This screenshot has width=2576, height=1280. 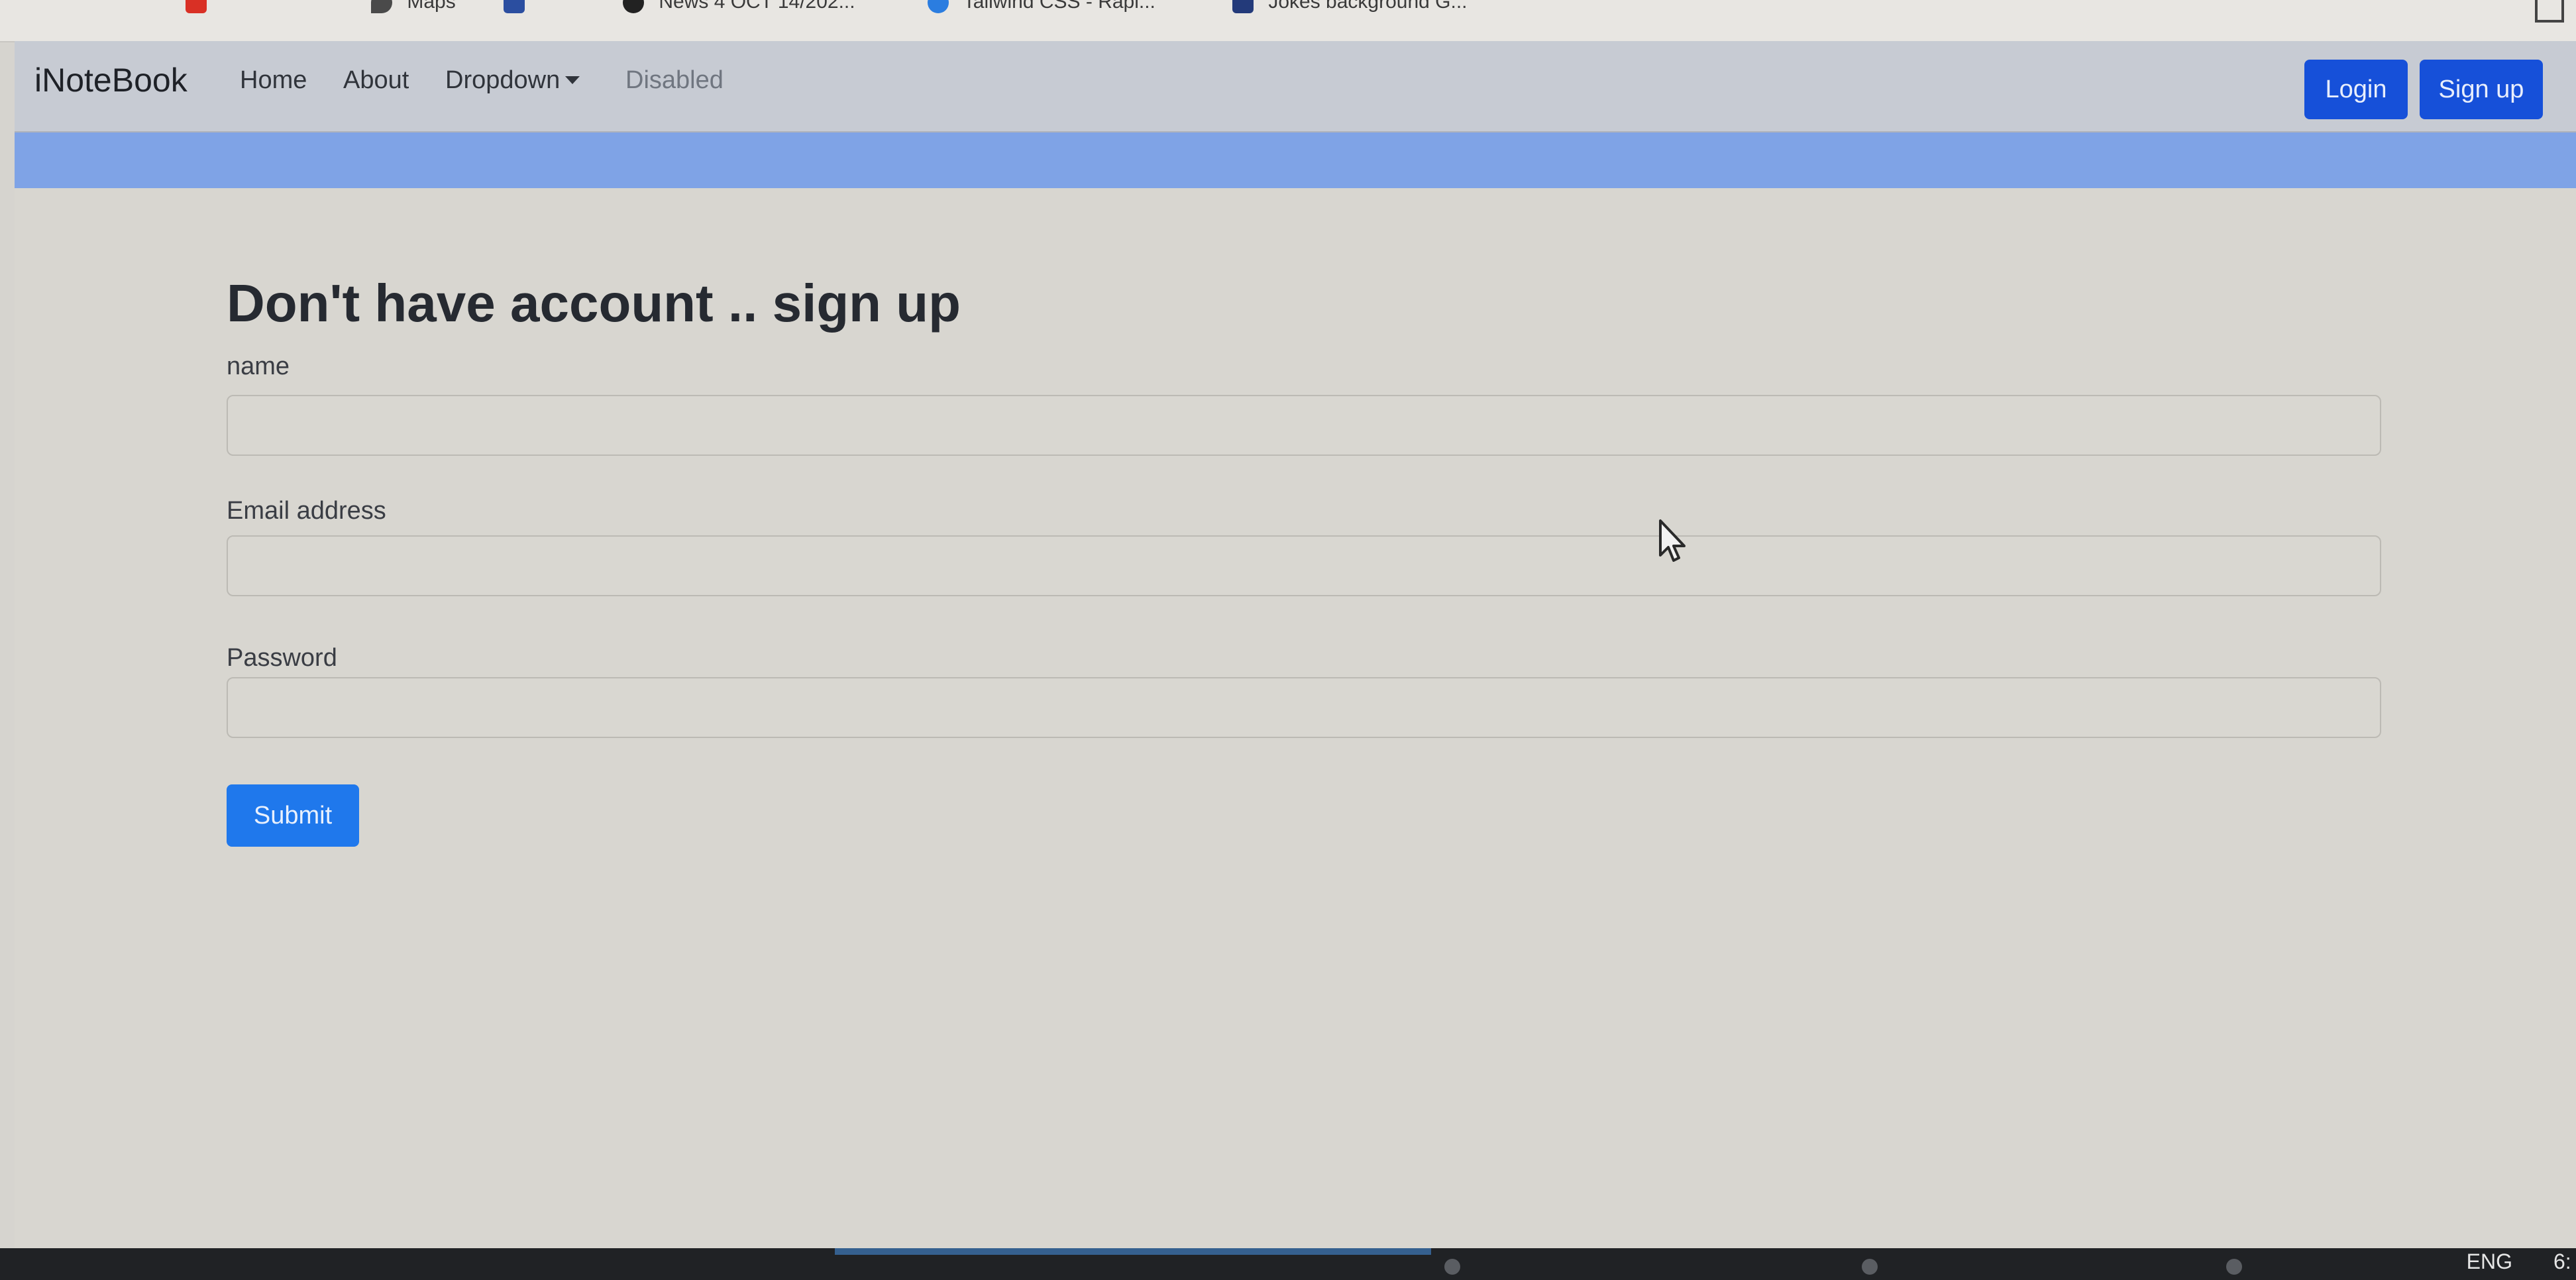 I want to click on nav-dropdown-label: Dropdown, so click(x=503, y=80).